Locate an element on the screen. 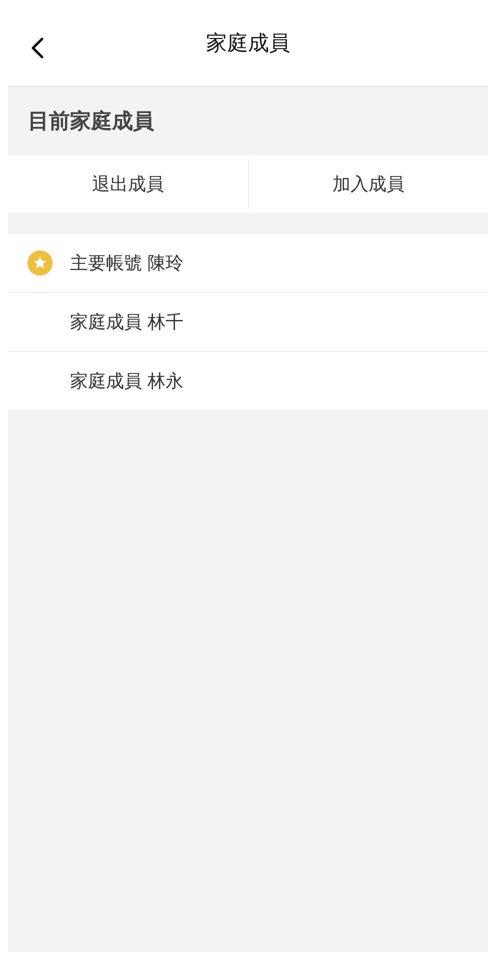 This screenshot has height=960, width=496. member-label: 家庭成員 林千 is located at coordinates (127, 322).